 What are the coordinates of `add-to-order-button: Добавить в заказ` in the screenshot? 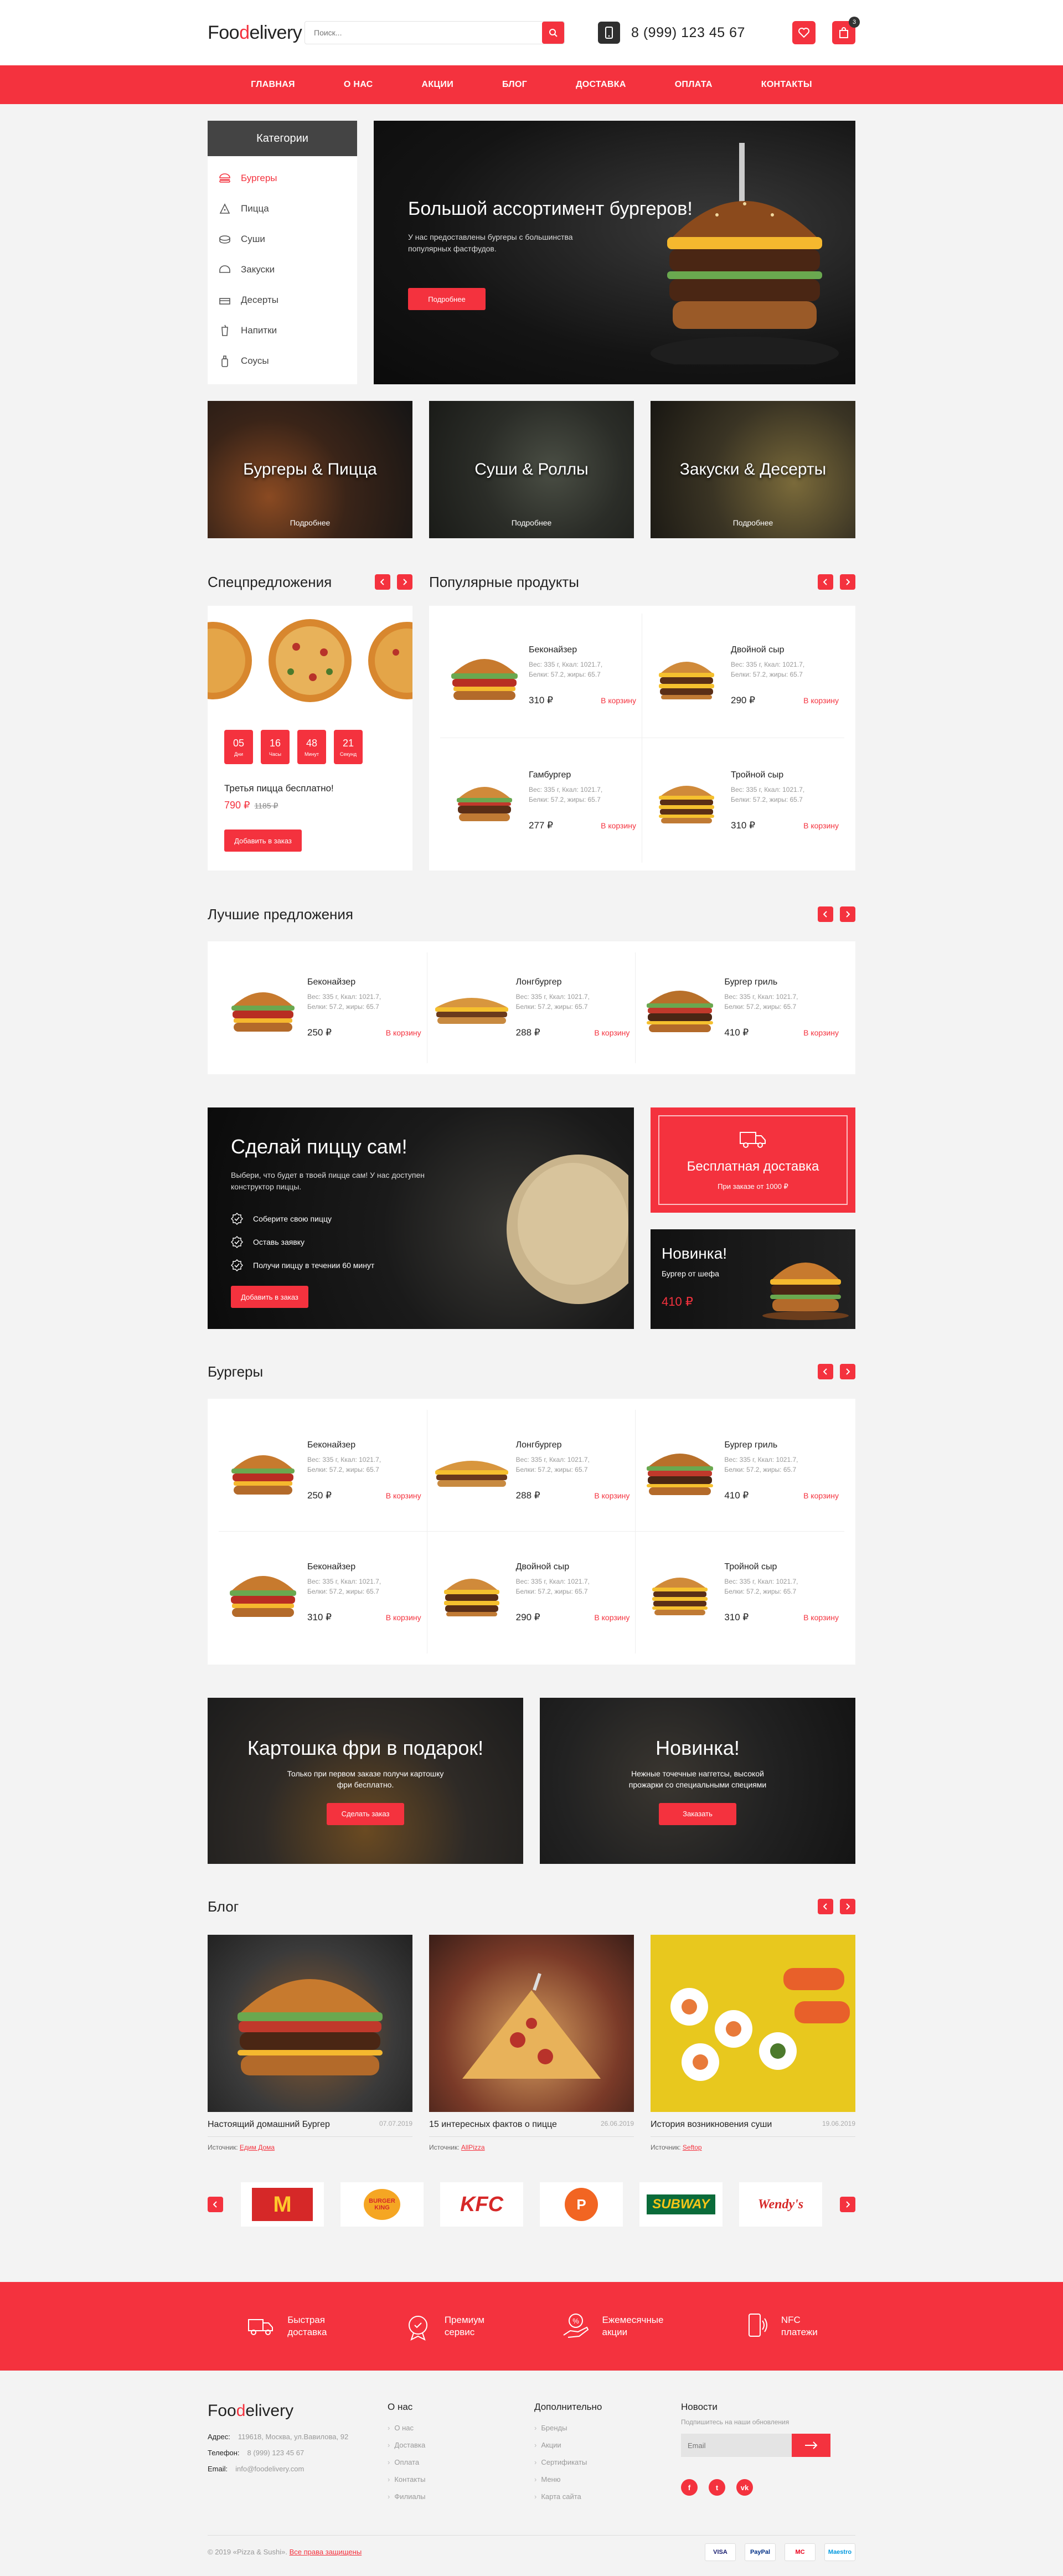 It's located at (263, 841).